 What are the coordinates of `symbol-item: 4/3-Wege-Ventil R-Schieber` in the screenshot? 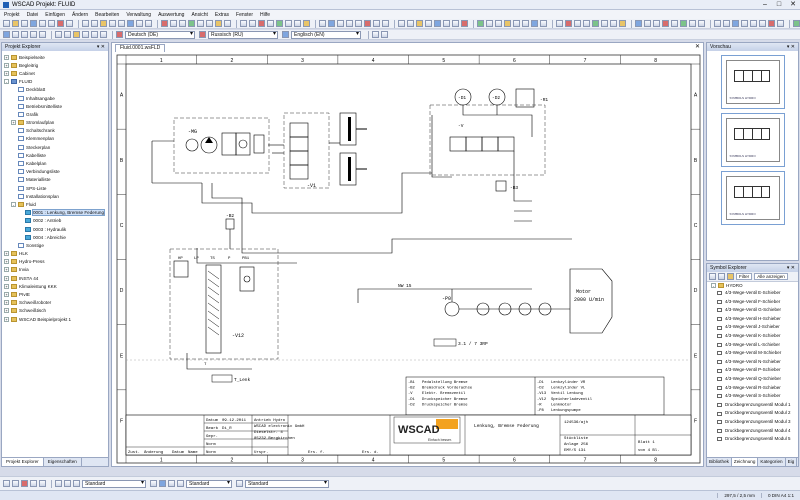 It's located at (752, 388).